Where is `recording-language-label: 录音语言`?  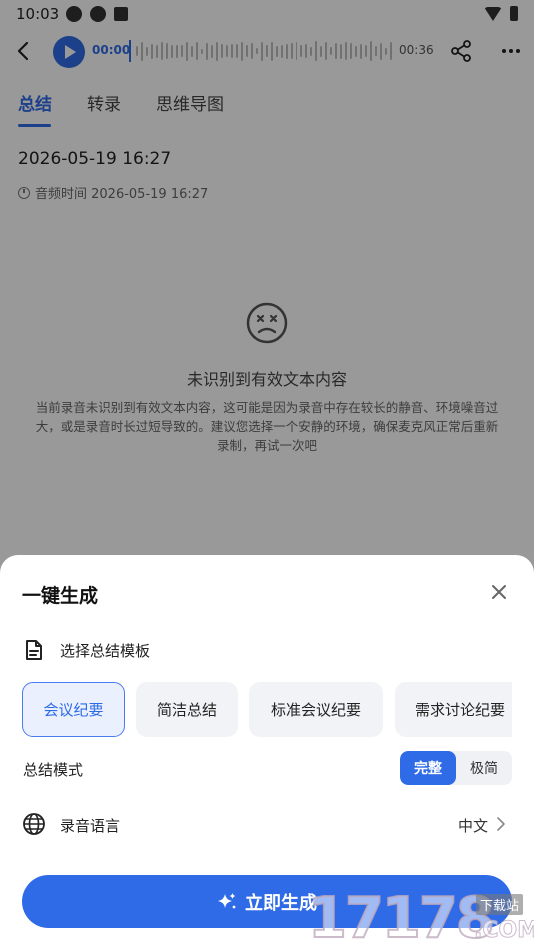
recording-language-label: 录音语言 is located at coordinates (90, 826).